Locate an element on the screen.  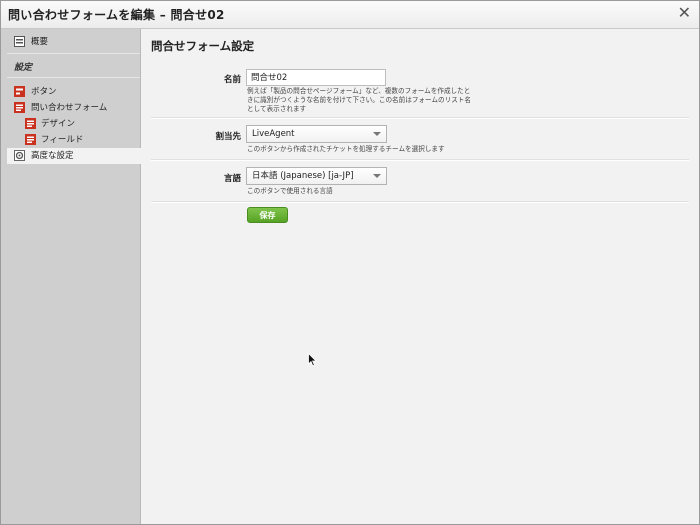
overview-icon is located at coordinates (19, 41).